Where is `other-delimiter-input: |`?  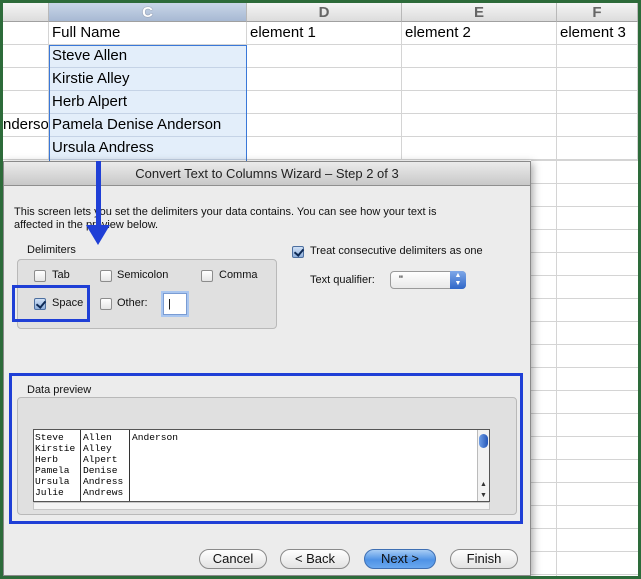 other-delimiter-input: | is located at coordinates (175, 304).